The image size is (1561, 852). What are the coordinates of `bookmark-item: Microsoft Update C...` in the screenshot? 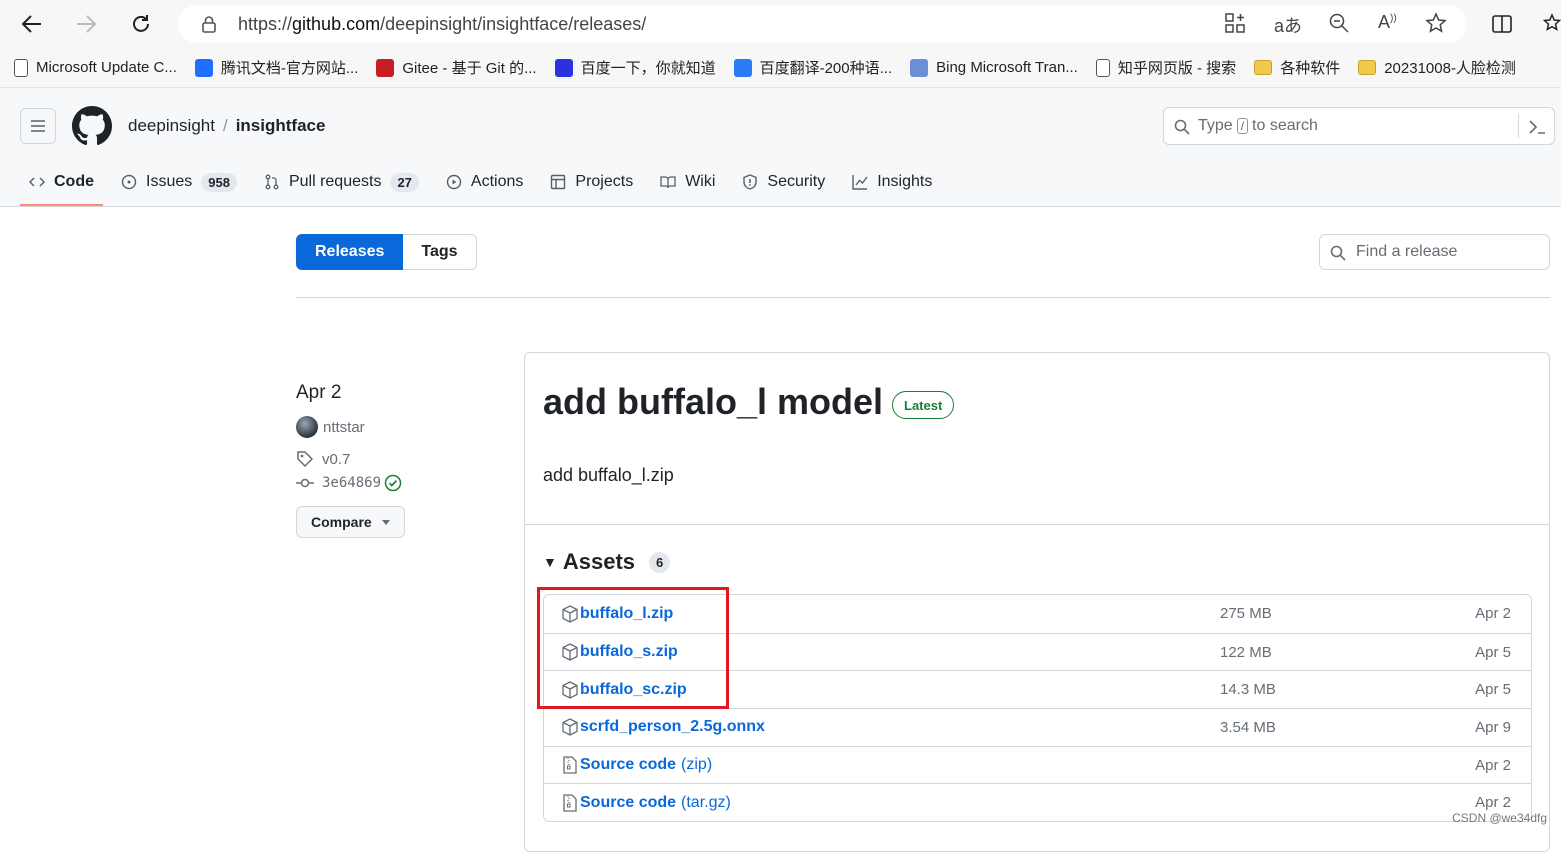 It's located at (95, 68).